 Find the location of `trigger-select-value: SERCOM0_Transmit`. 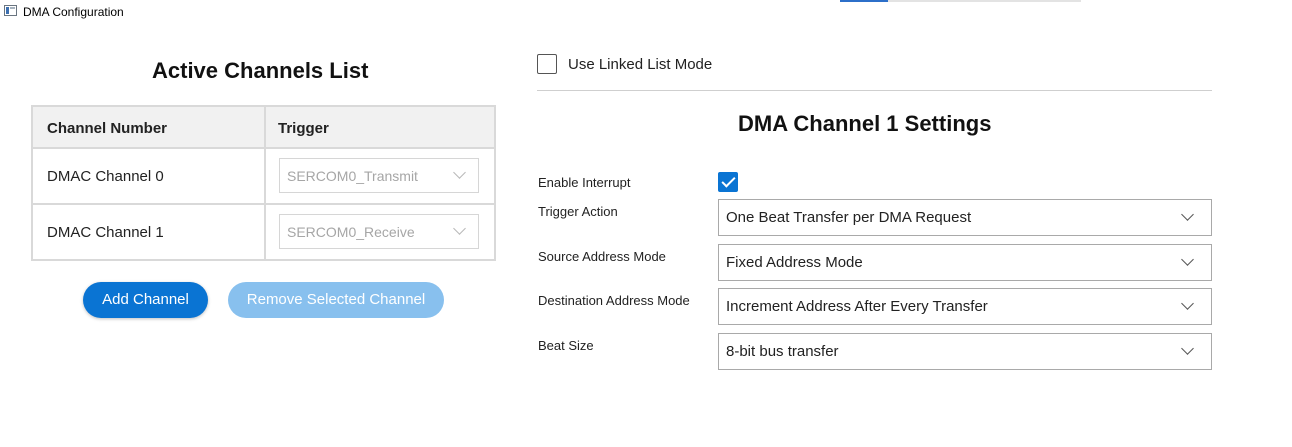

trigger-select-value: SERCOM0_Transmit is located at coordinates (352, 176).